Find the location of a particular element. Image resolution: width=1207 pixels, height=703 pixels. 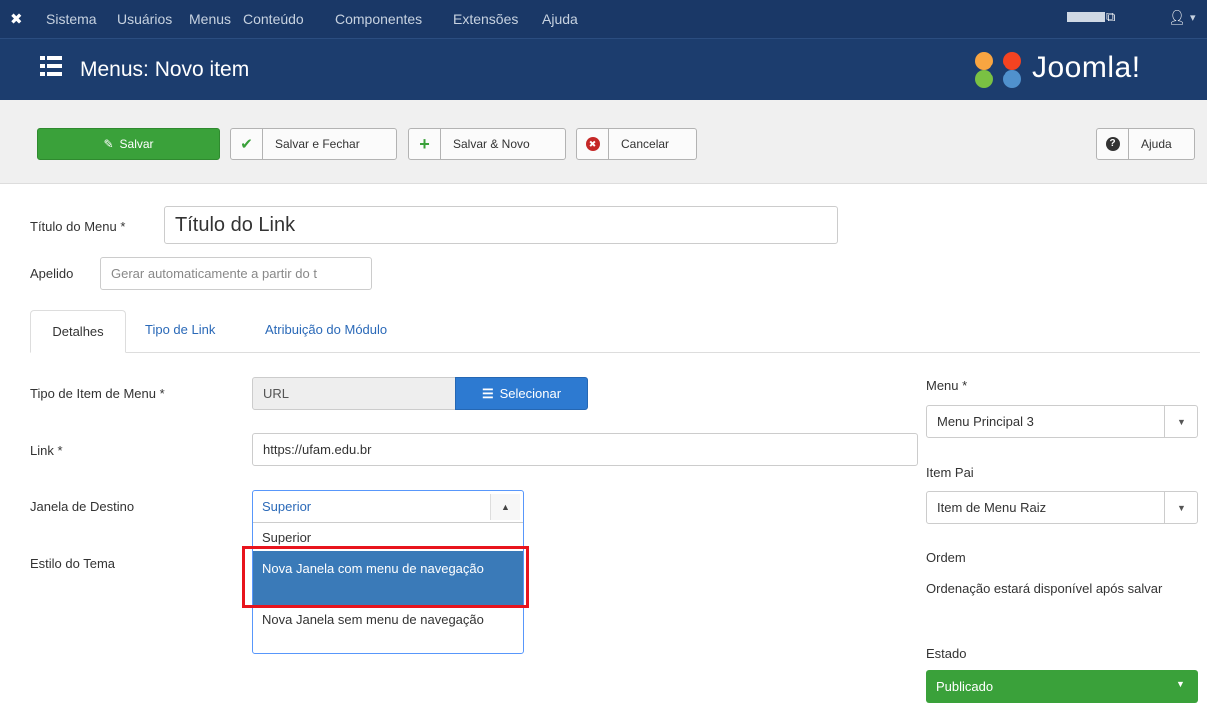

joomla-logo-text: Joomla! is located at coordinates (1086, 67).